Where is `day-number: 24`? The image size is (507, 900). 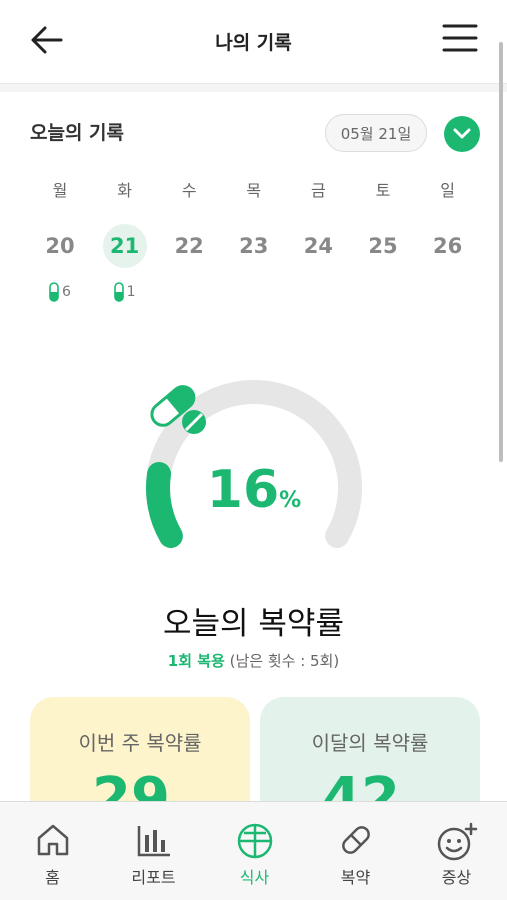 day-number: 24 is located at coordinates (318, 246).